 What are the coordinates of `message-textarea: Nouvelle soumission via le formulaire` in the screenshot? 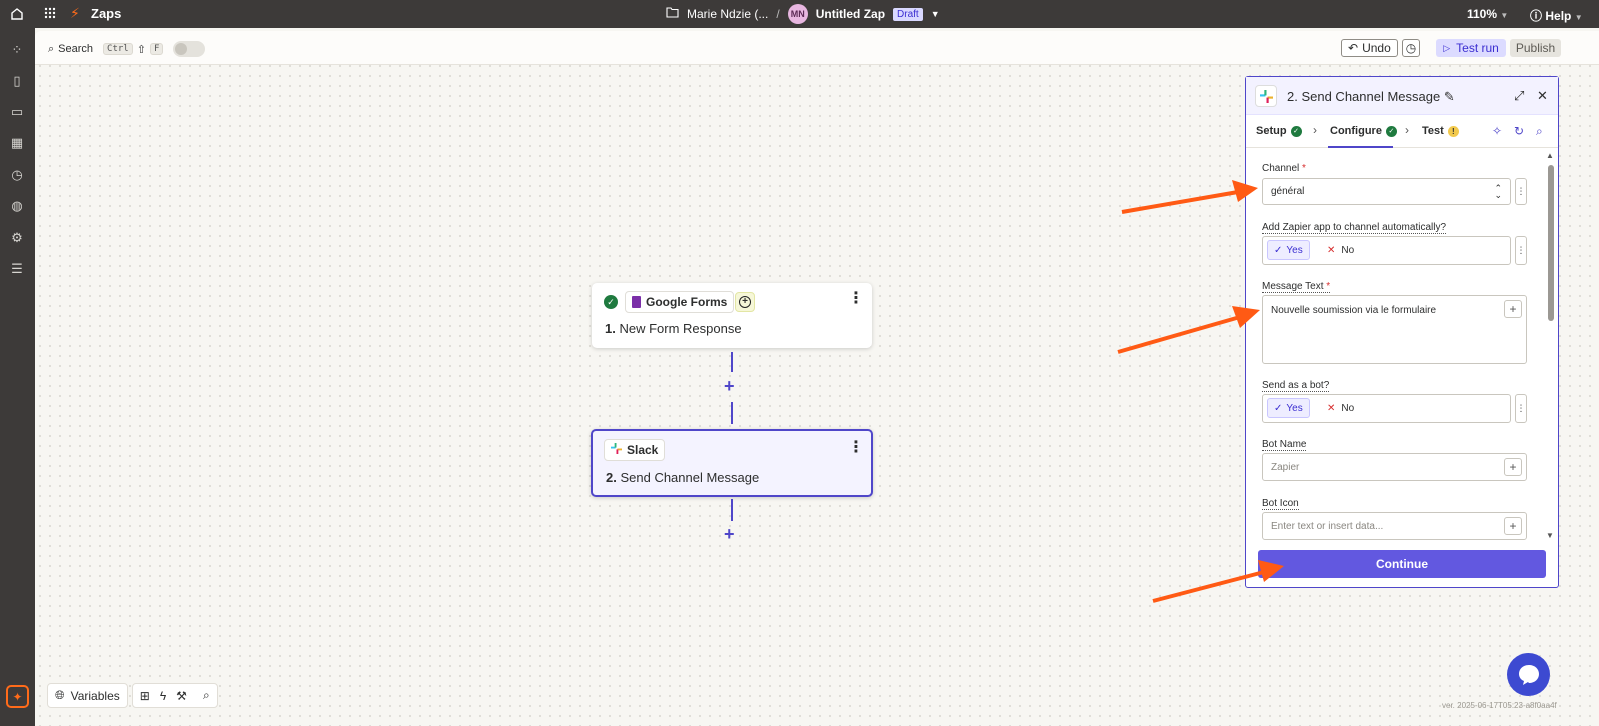 It's located at (1394, 329).